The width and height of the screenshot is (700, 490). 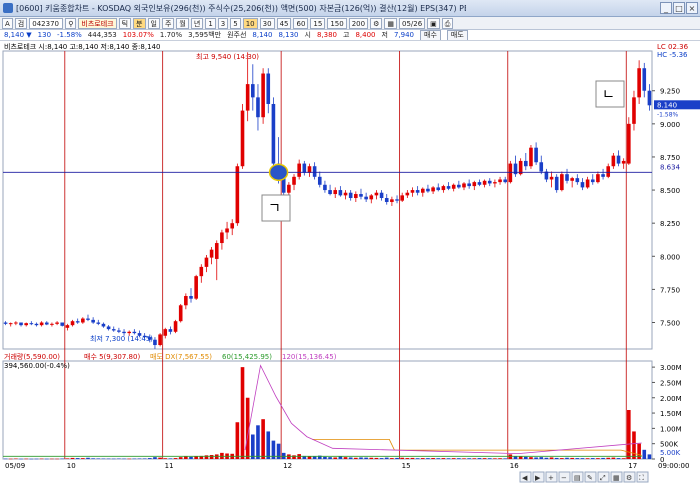 I want to click on time-axis-label: 16, so click(x=514, y=466).